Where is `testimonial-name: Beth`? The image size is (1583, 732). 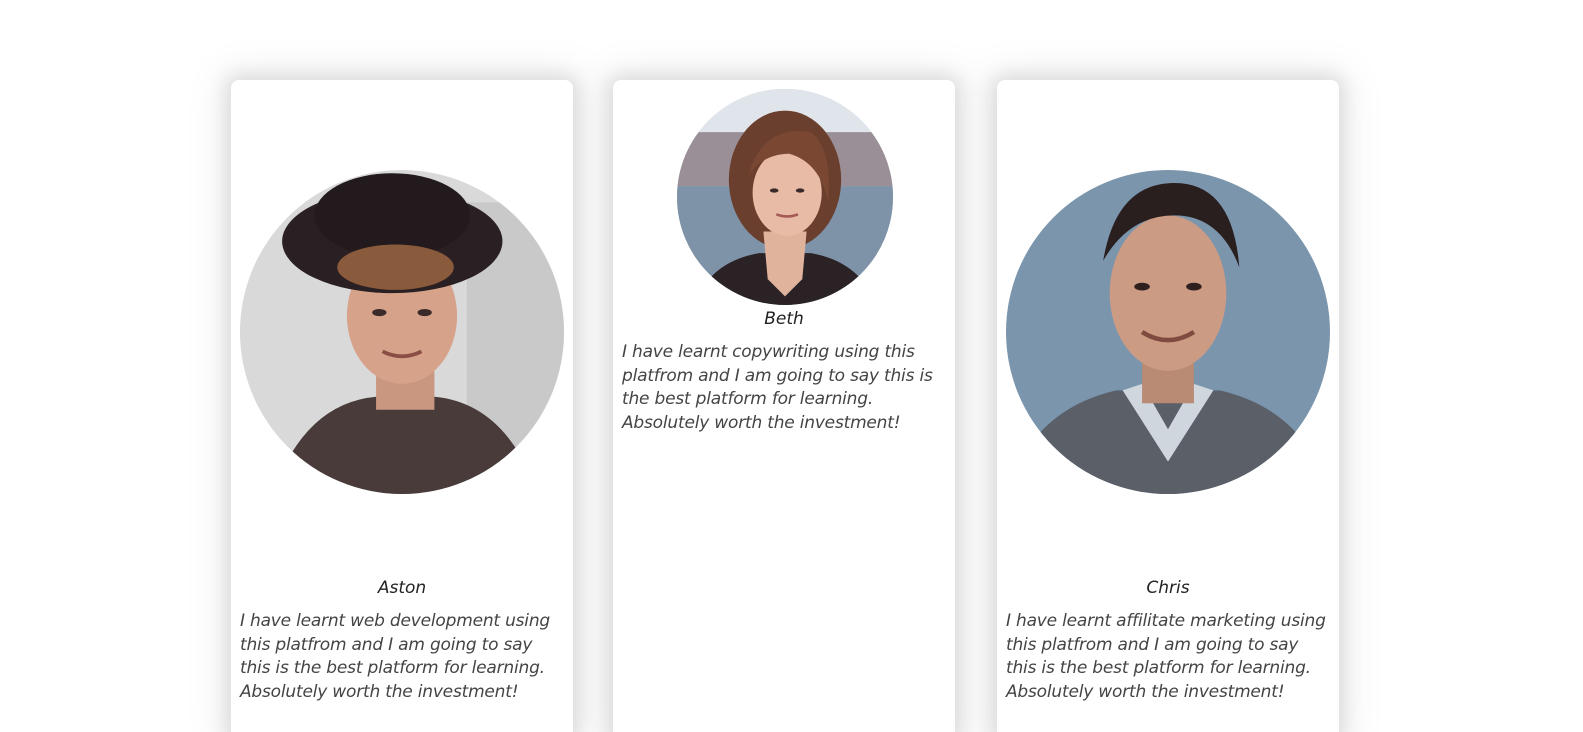
testimonial-name: Beth is located at coordinates (784, 319).